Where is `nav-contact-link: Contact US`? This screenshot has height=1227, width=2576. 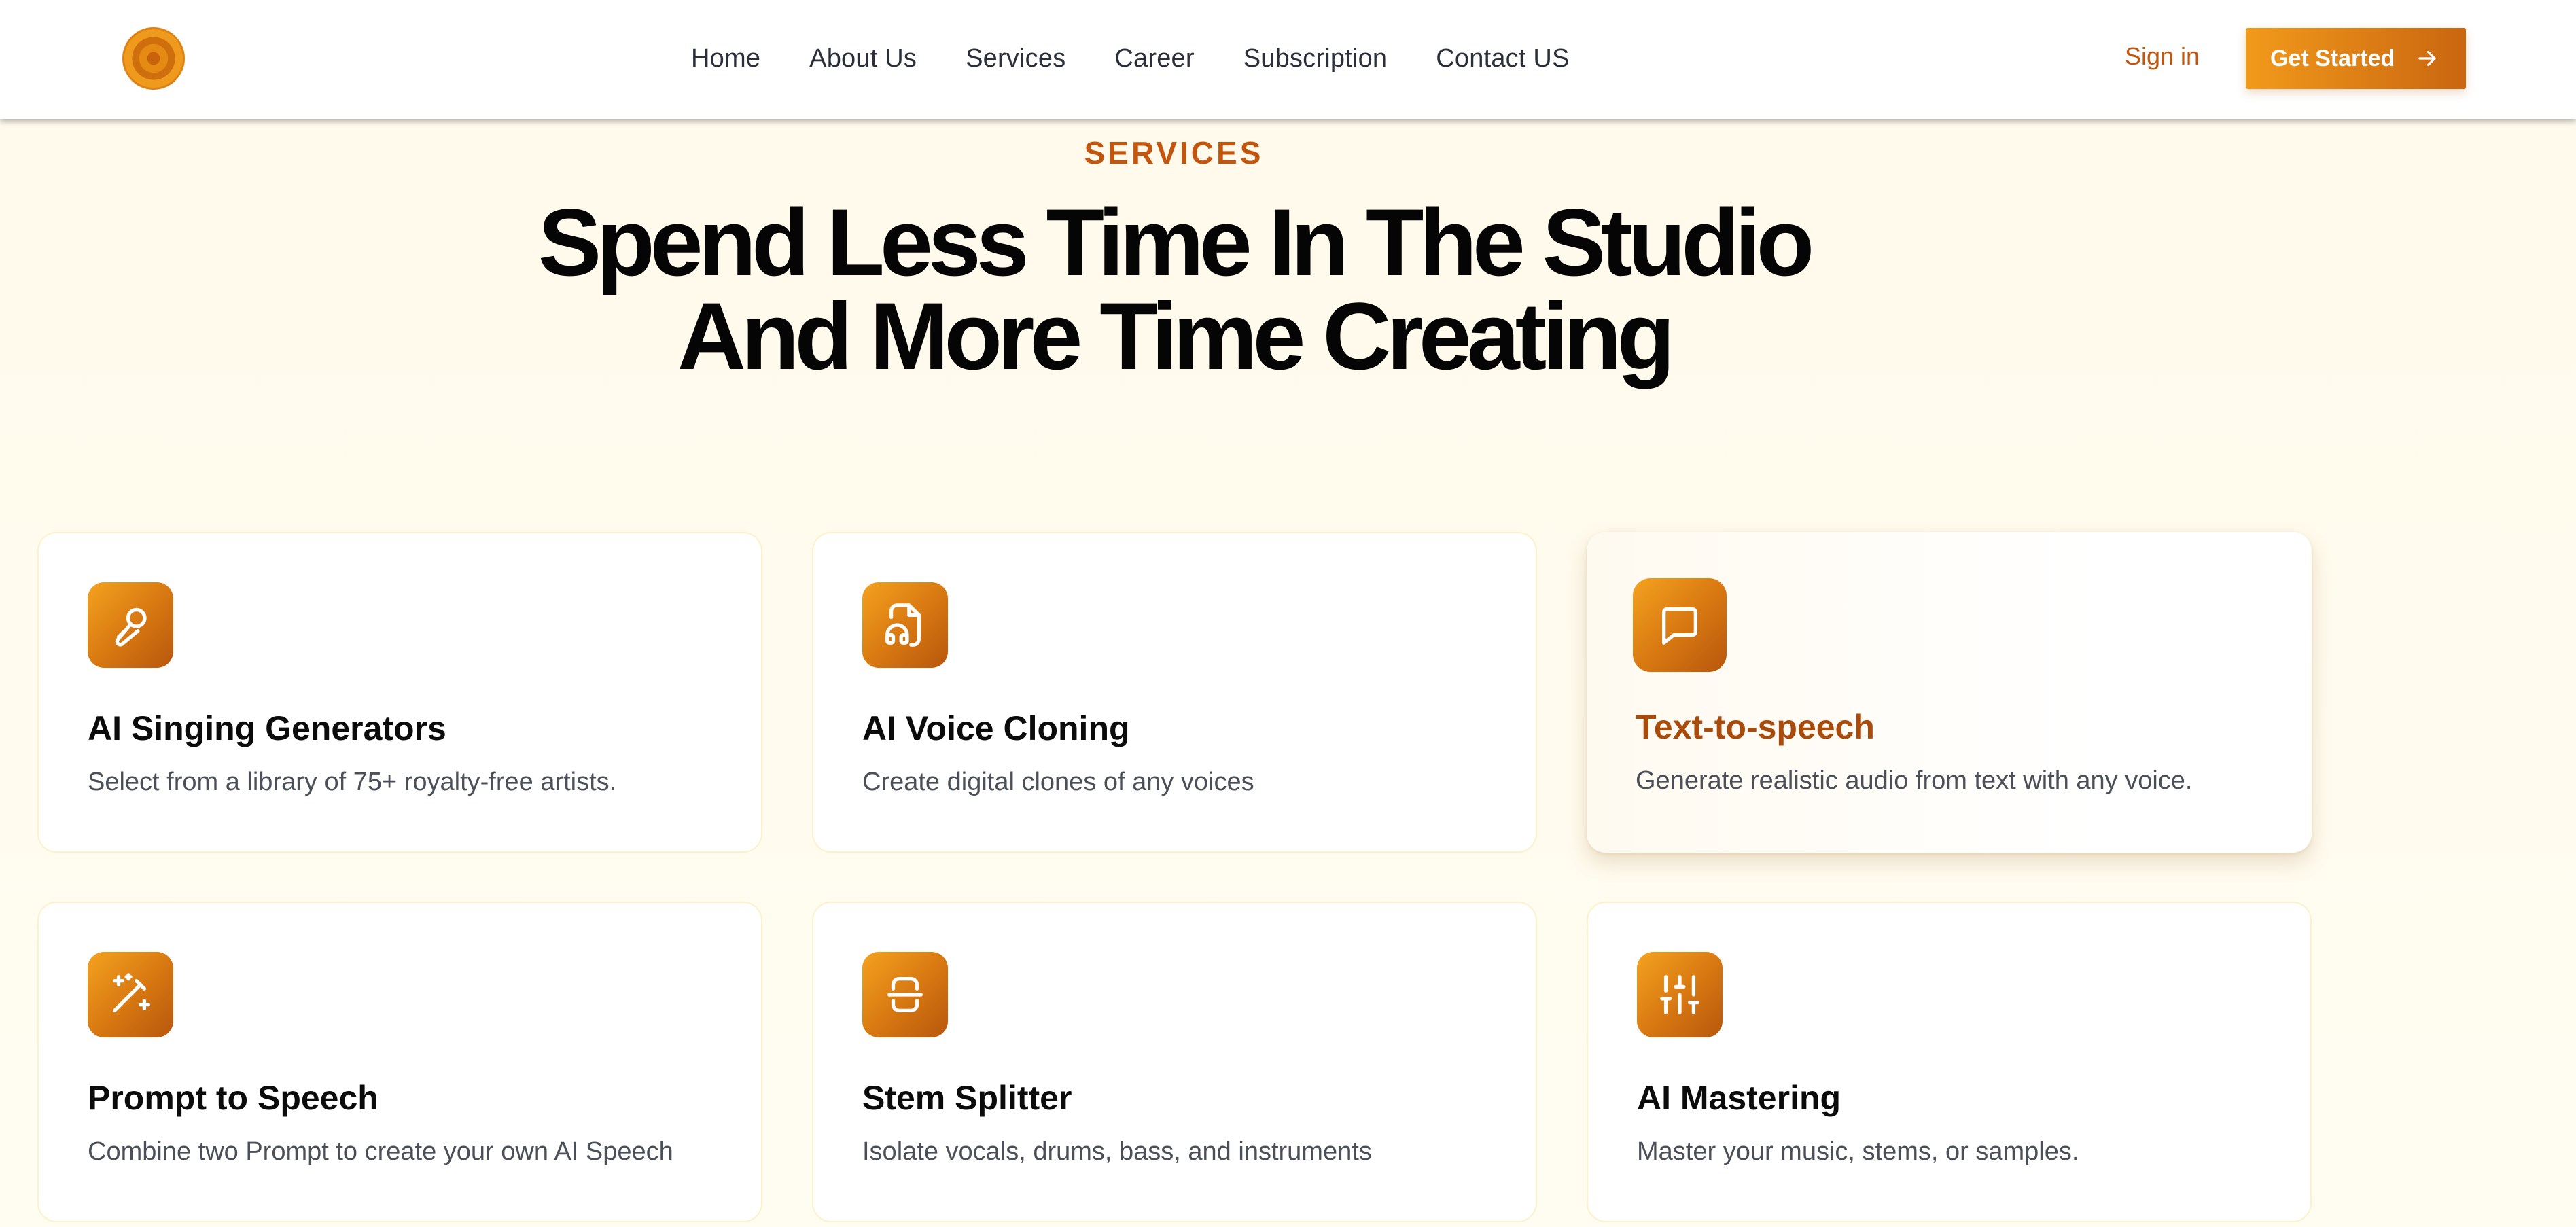
nav-contact-link: Contact US is located at coordinates (1503, 58).